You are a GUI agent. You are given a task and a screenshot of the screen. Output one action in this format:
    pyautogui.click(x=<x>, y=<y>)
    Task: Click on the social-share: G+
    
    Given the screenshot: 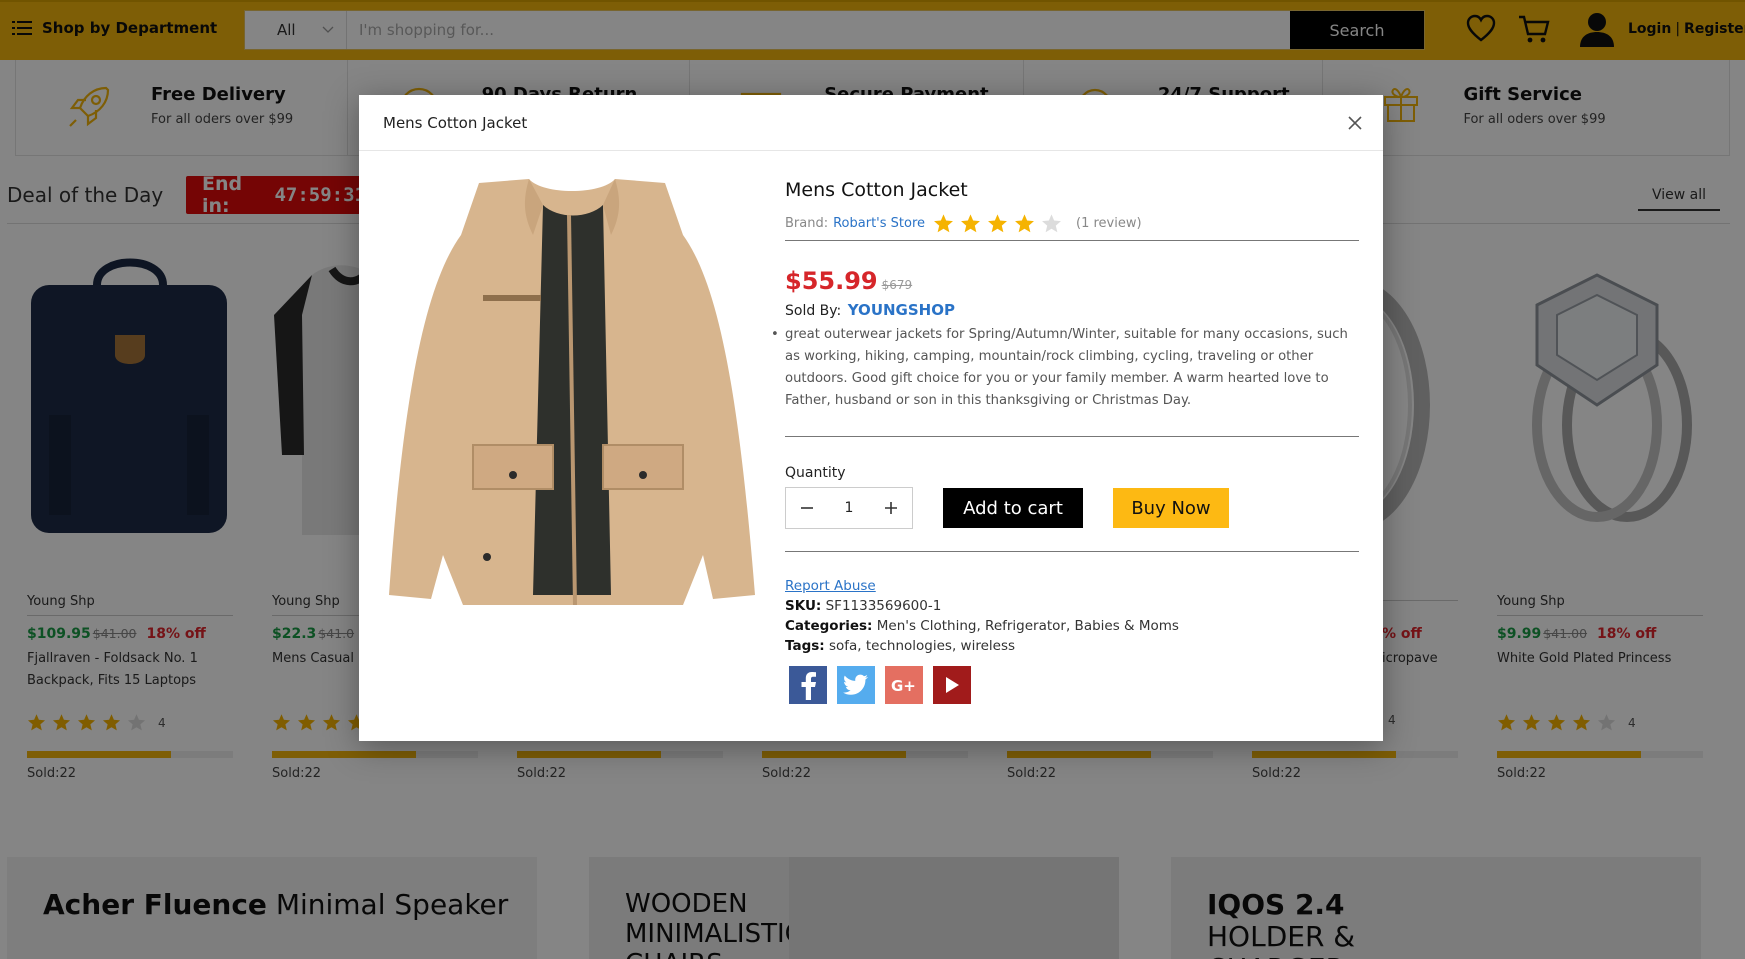 What is the action you would take?
    pyautogui.click(x=1074, y=685)
    